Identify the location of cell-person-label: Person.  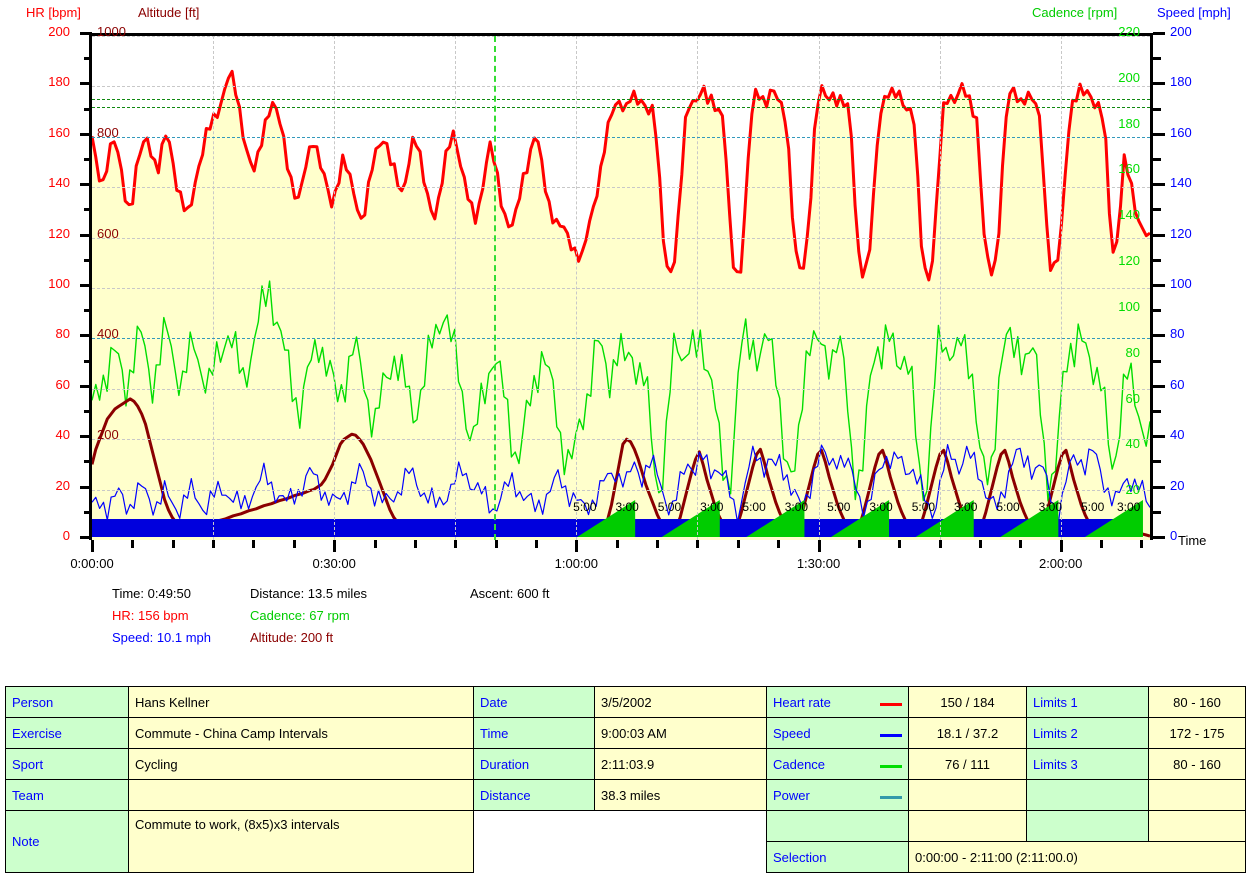
(67, 702).